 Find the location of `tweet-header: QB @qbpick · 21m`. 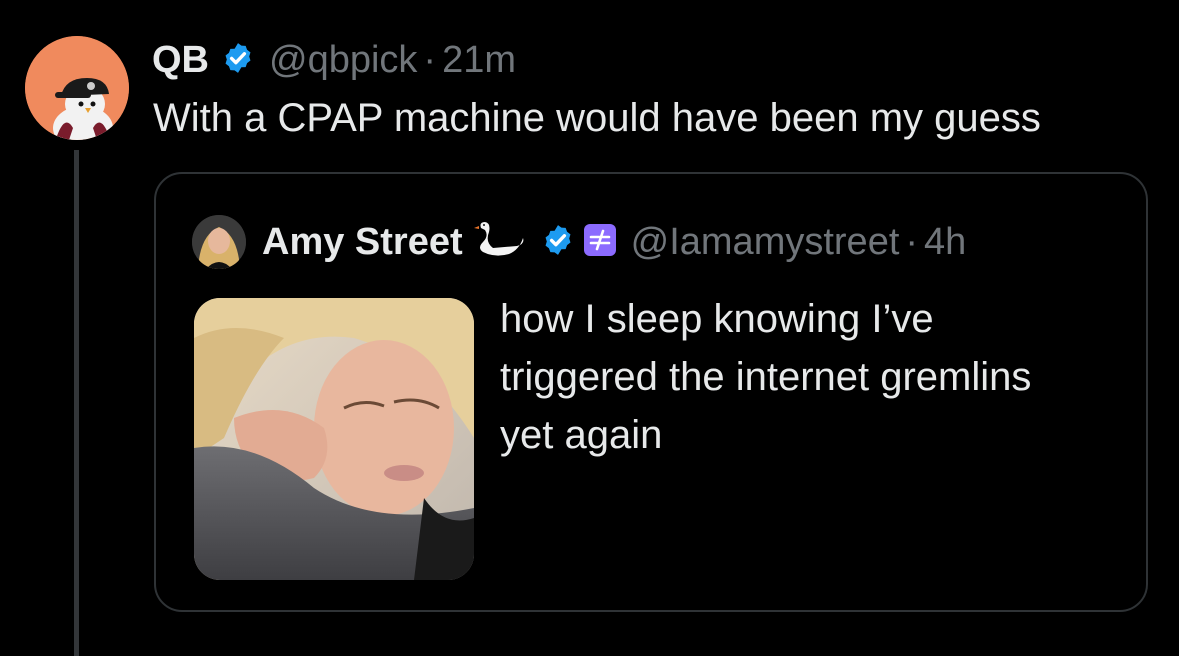

tweet-header: QB @qbpick · 21m is located at coordinates (334, 60).